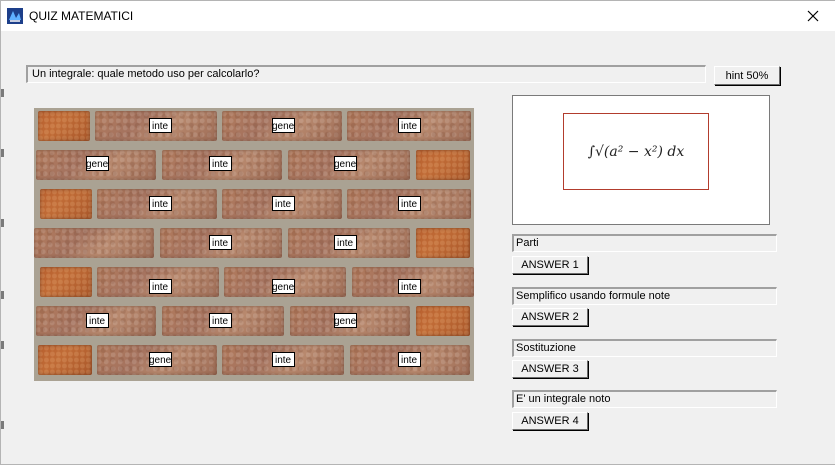 The width and height of the screenshot is (835, 465). I want to click on answer-1-label: Parti, so click(644, 243).